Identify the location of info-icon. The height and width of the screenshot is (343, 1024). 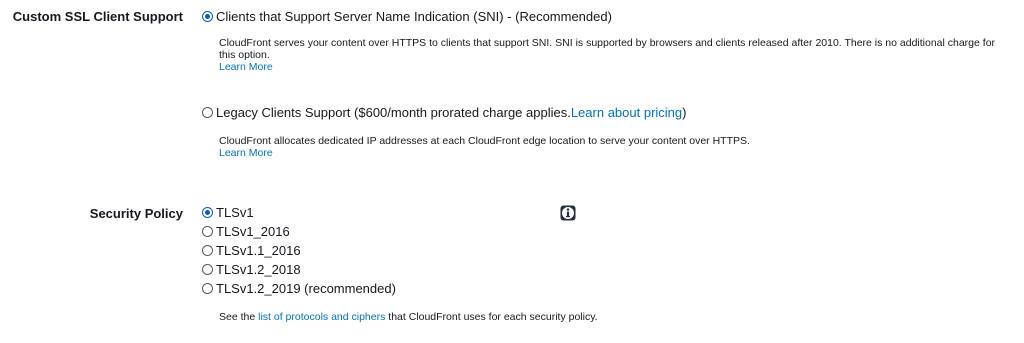
(568, 213).